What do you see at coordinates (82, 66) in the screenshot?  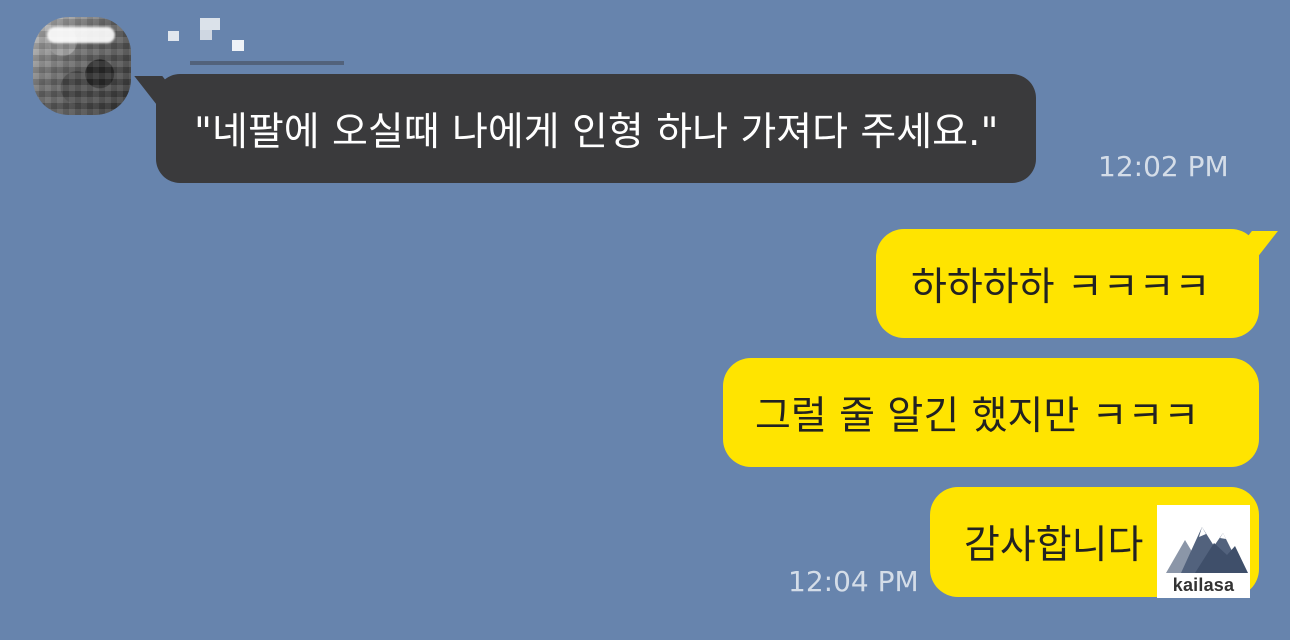 I see `avatar` at bounding box center [82, 66].